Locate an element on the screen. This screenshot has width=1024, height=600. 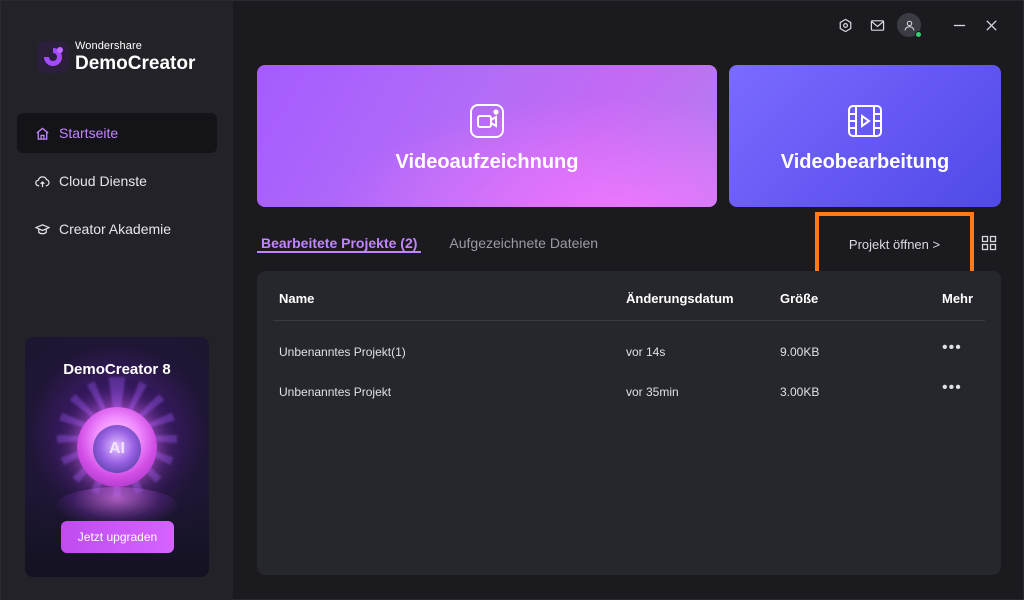
sidebar-item-creator-akademie: Creator Akademie is located at coordinates (117, 229).